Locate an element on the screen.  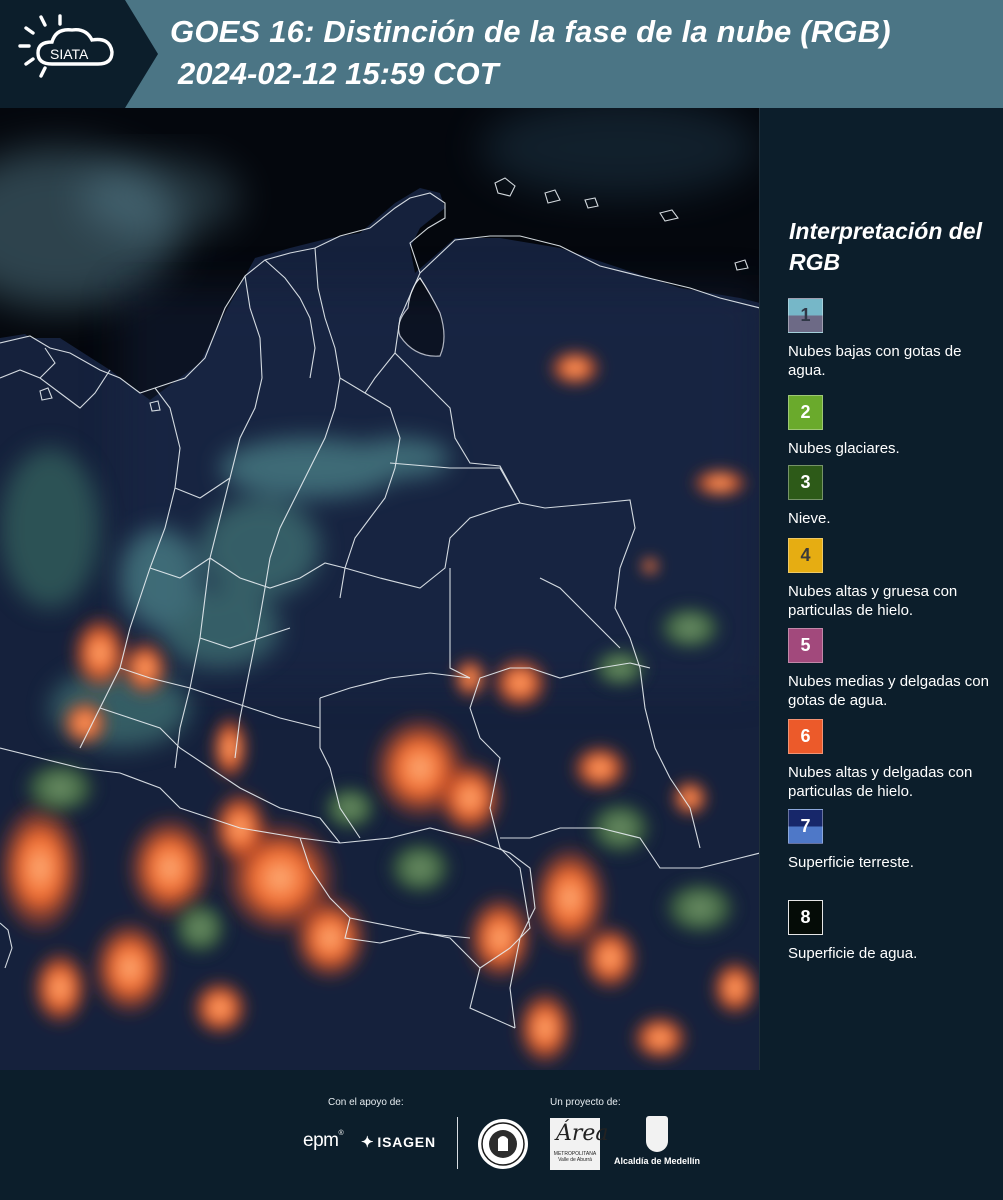
legend-swatch-1: 1 is located at coordinates (805, 315).